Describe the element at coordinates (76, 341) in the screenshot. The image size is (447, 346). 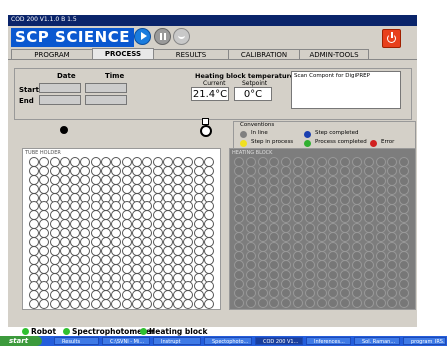
I see `taskbar-item: Results` at that location.